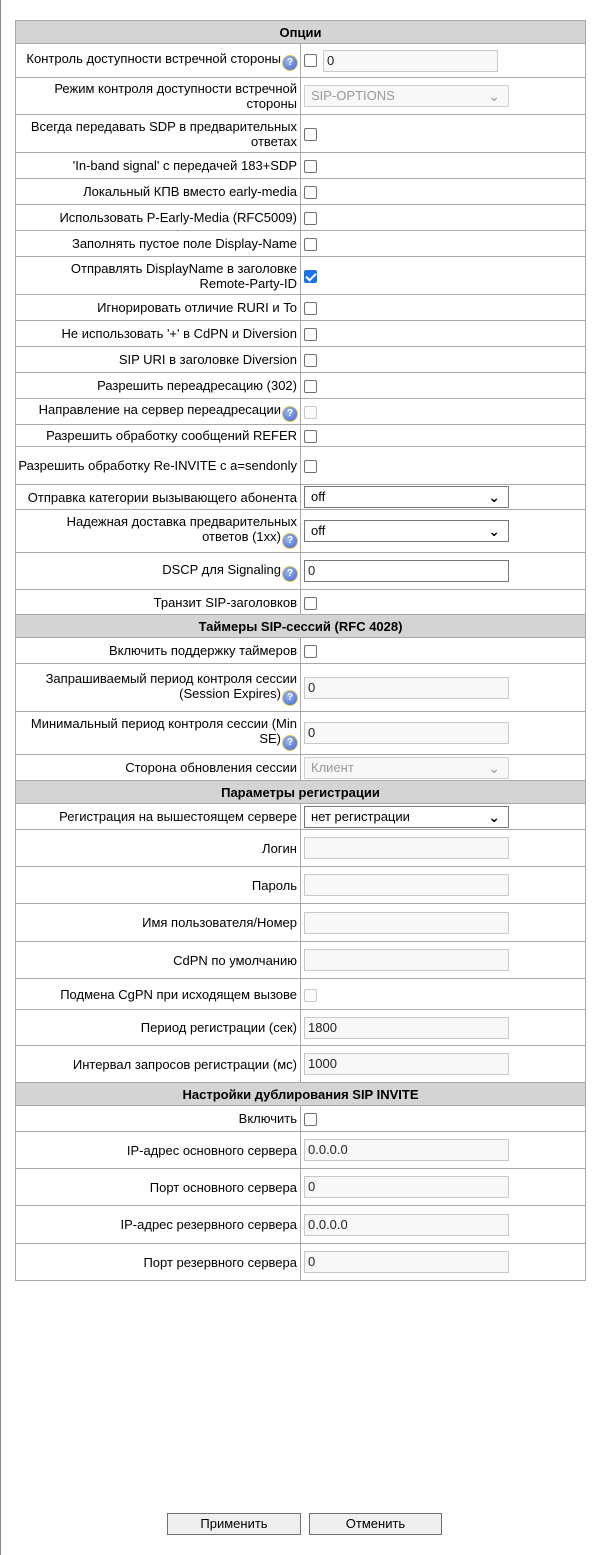  Describe the element at coordinates (158, 1118) in the screenshot. I see `duplication-enable-label: Включить` at that location.